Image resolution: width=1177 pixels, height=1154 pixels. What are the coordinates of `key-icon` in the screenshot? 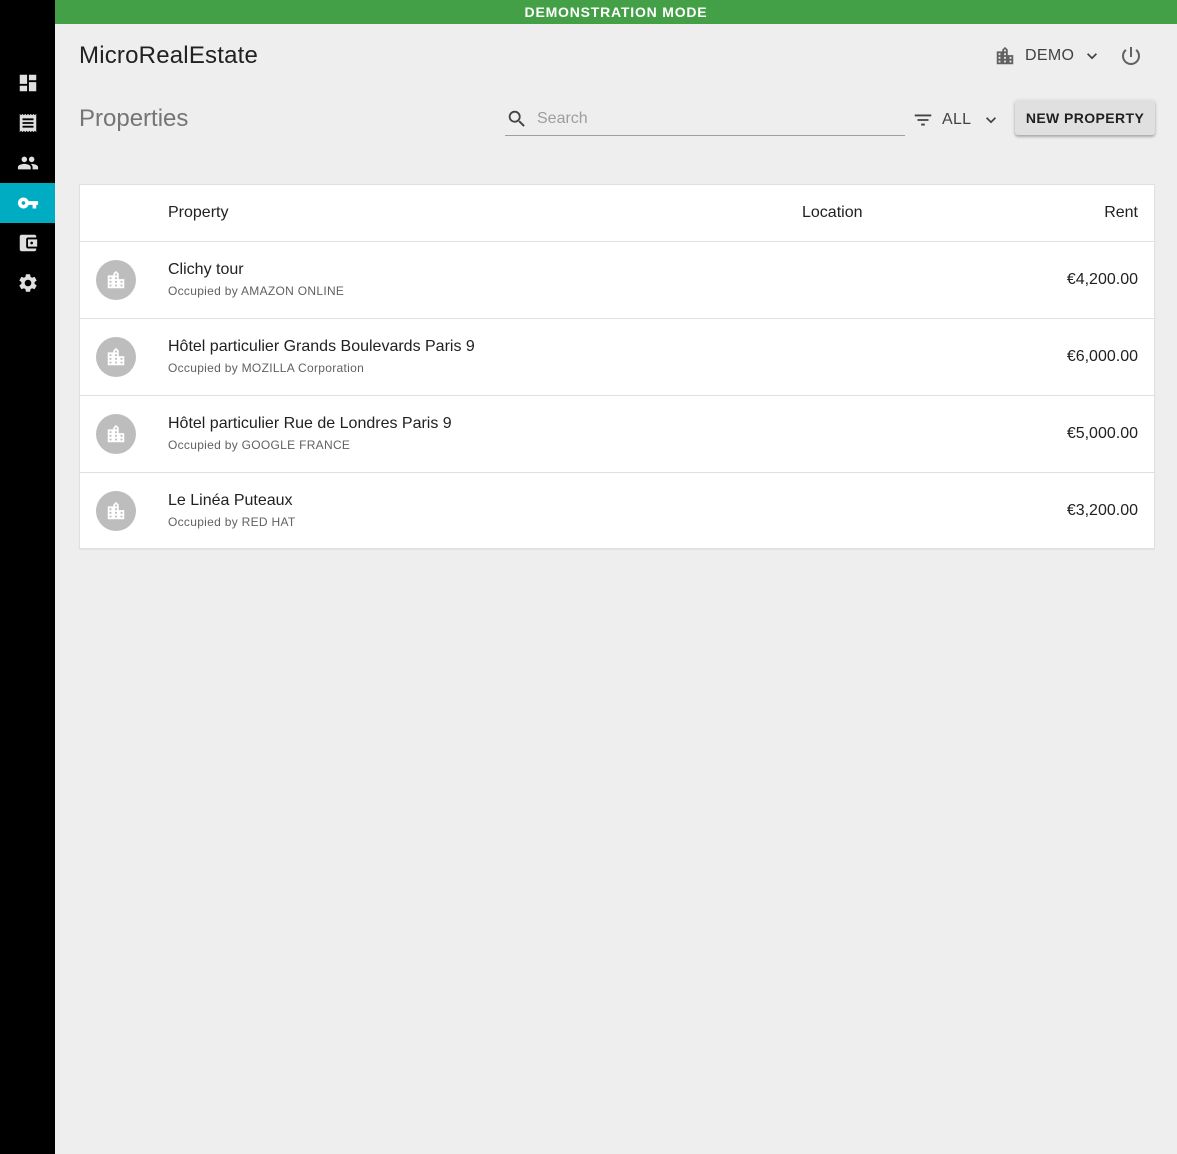 It's located at (27, 203).